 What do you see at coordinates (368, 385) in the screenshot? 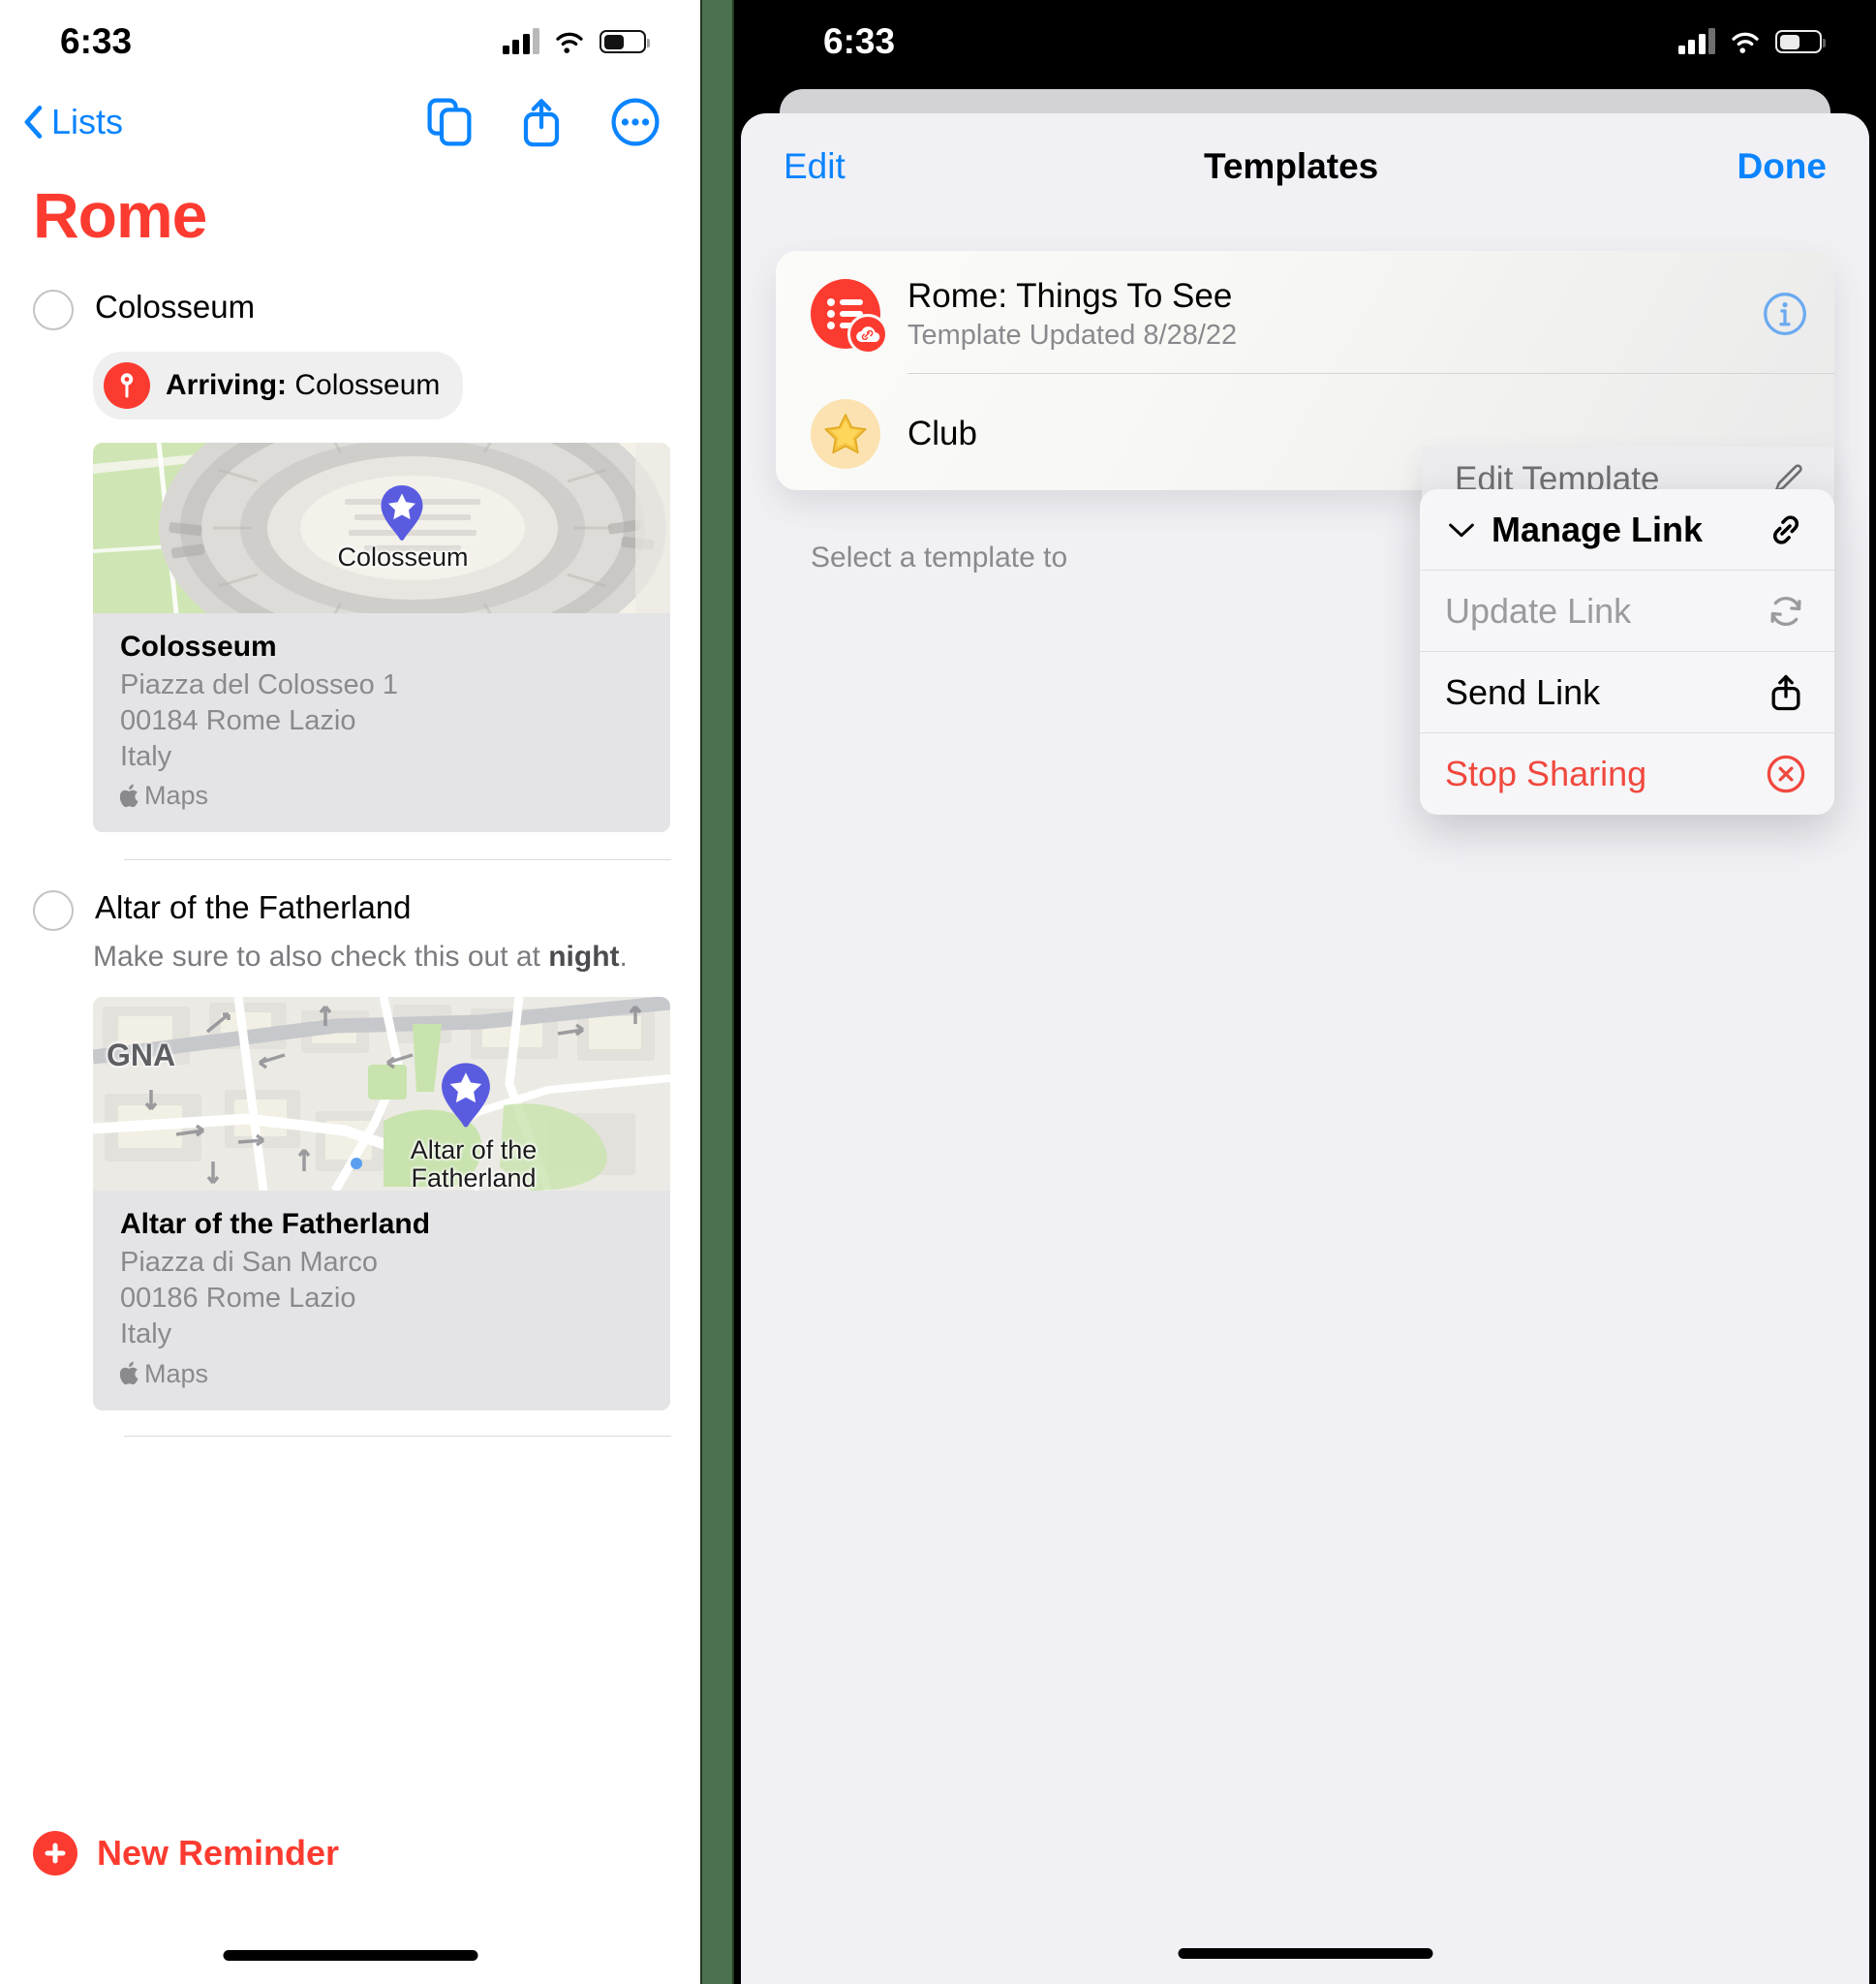
I see `chip-value: Colosseum` at bounding box center [368, 385].